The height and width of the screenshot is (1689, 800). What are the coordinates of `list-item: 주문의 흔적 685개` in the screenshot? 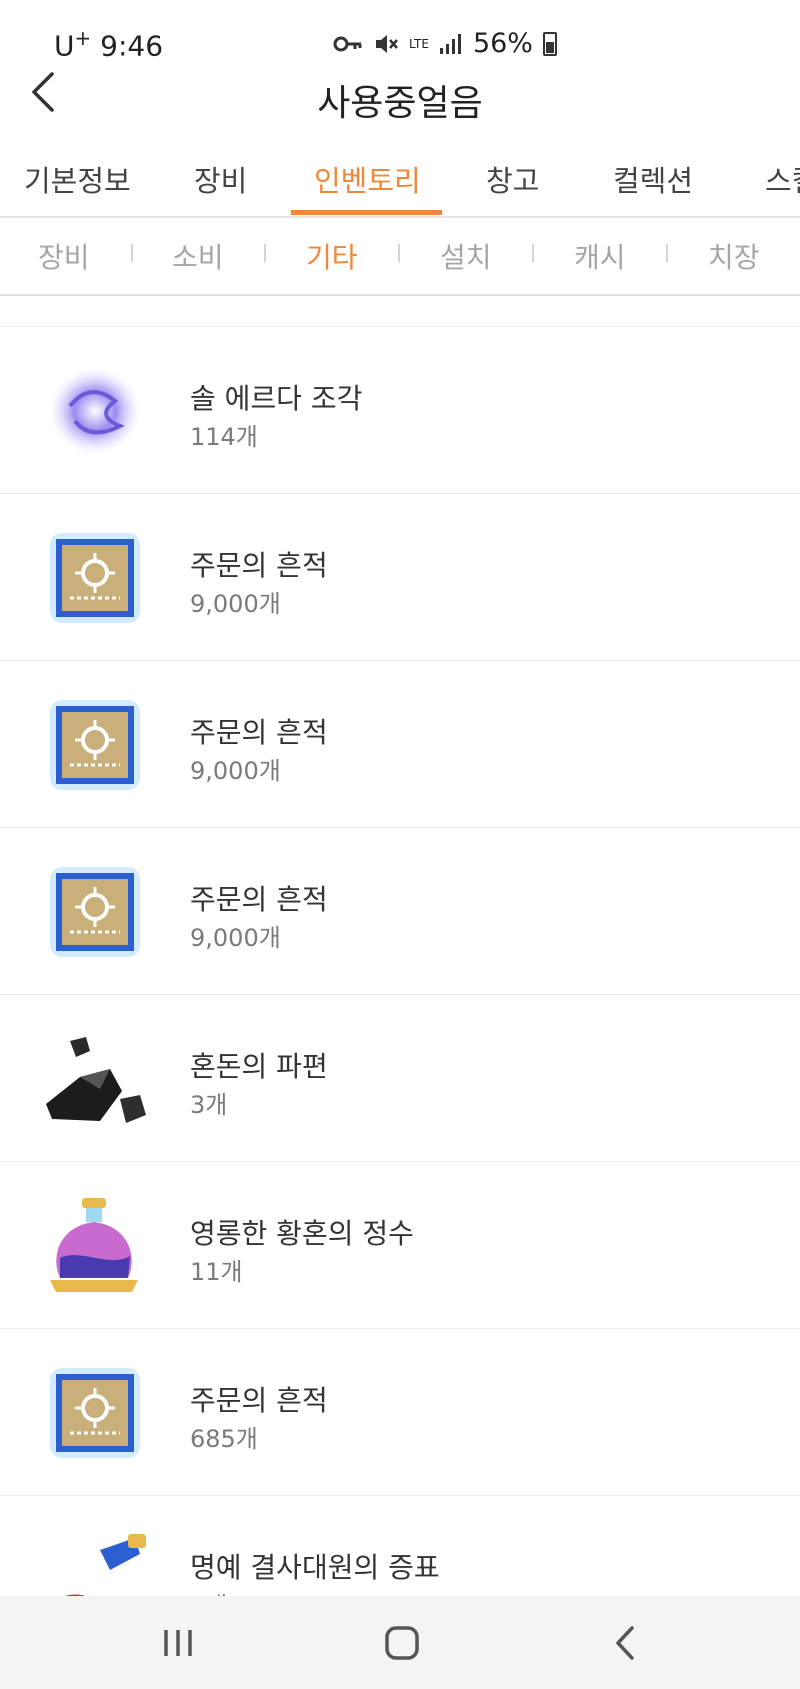 It's located at (400, 1412).